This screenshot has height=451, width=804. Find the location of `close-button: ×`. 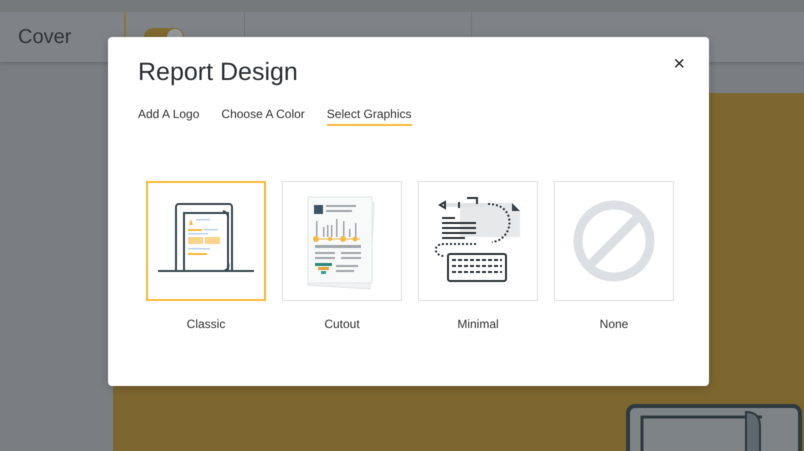

close-button: × is located at coordinates (679, 64).